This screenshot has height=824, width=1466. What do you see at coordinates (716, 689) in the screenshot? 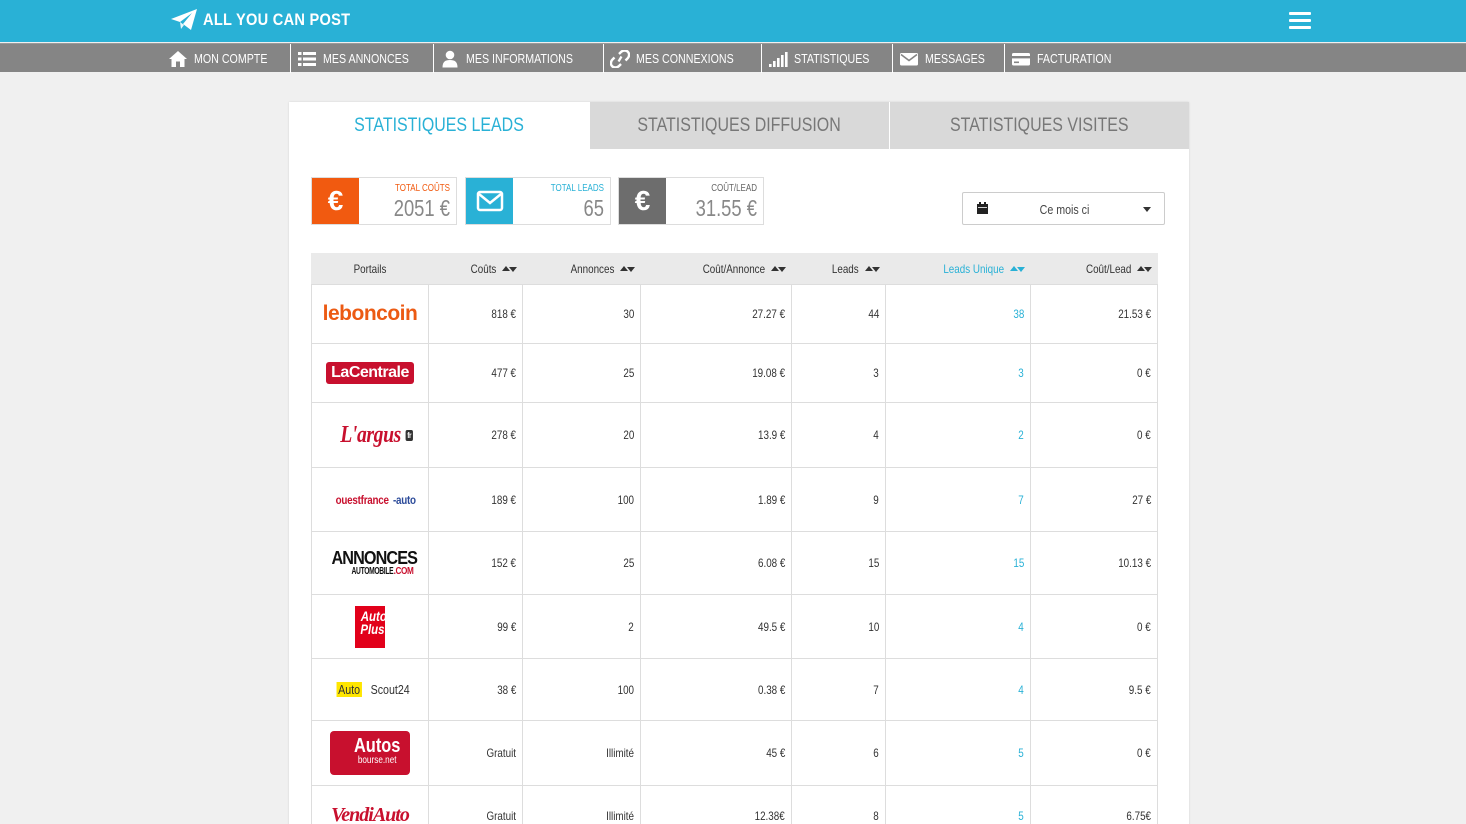
I see `cell-cout-annonce: 0.38 €` at bounding box center [716, 689].